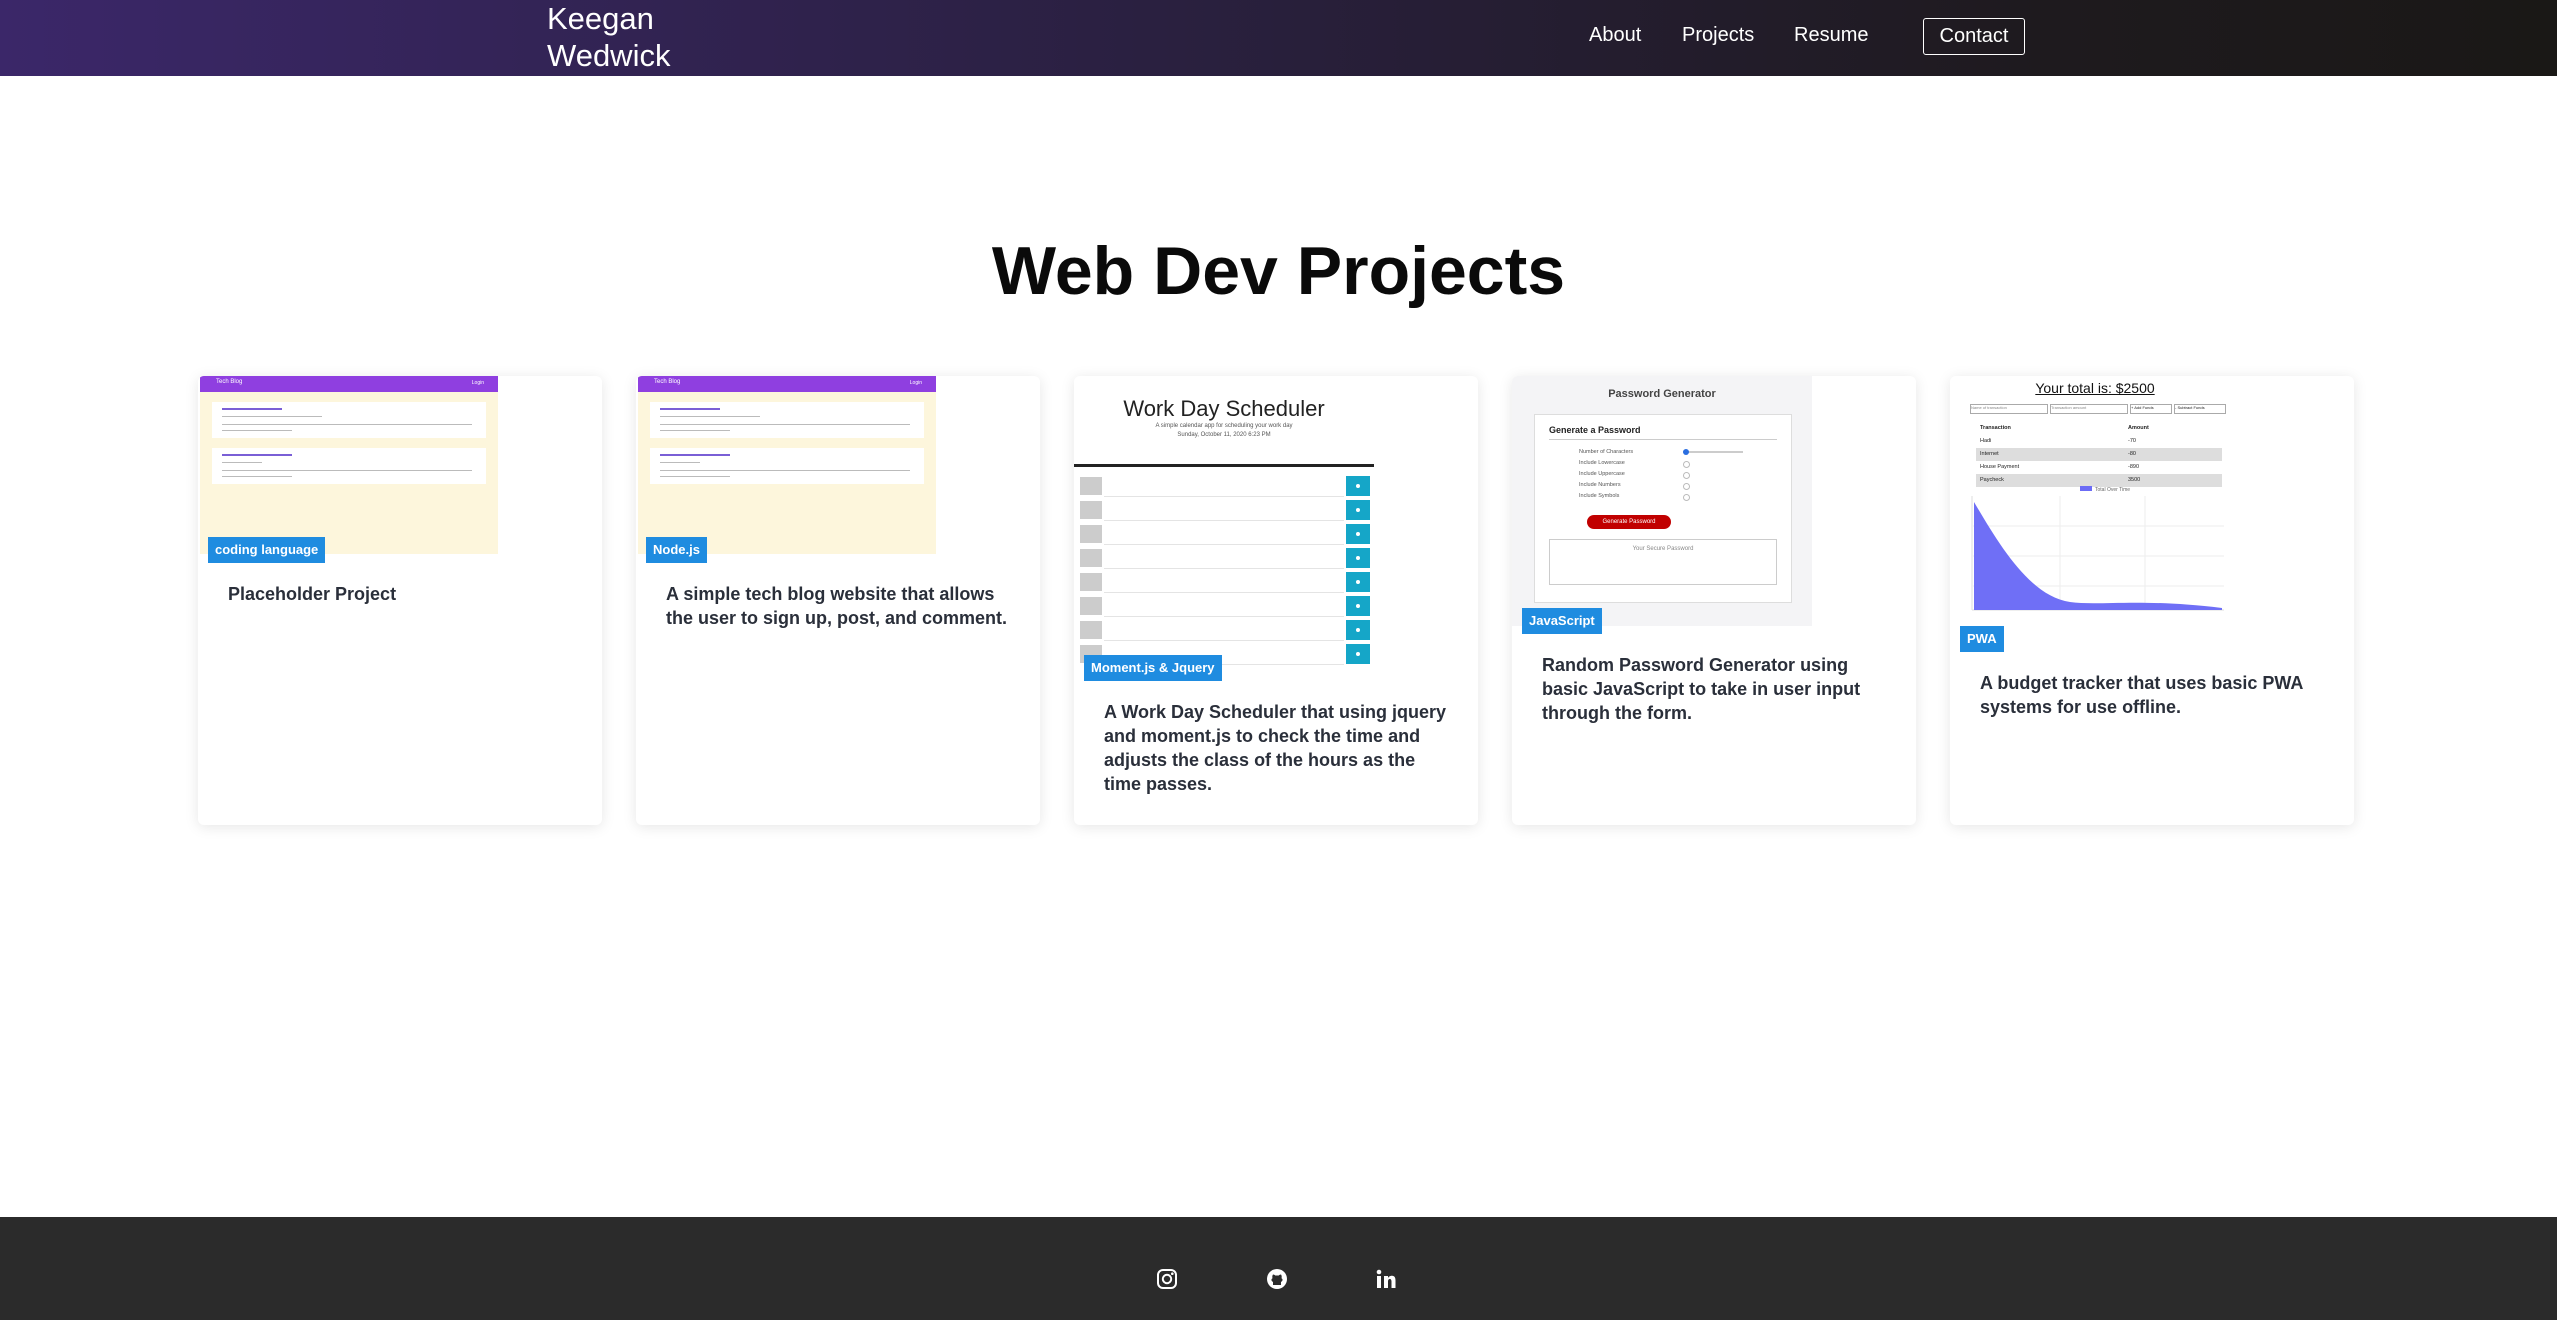  What do you see at coordinates (2138, 428) in the screenshot?
I see `budget-table-header: Amount` at bounding box center [2138, 428].